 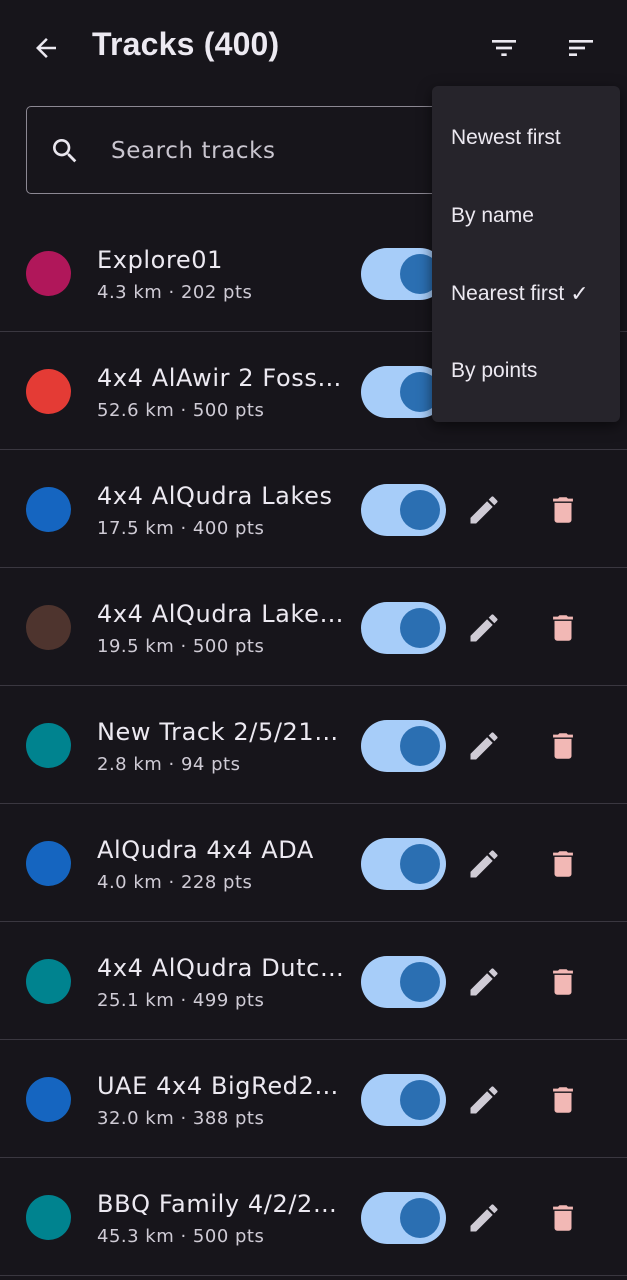 I want to click on track-row: 4x4 AlQudra Lakes 17.5 km · 400 pts, so click(x=313, y=509).